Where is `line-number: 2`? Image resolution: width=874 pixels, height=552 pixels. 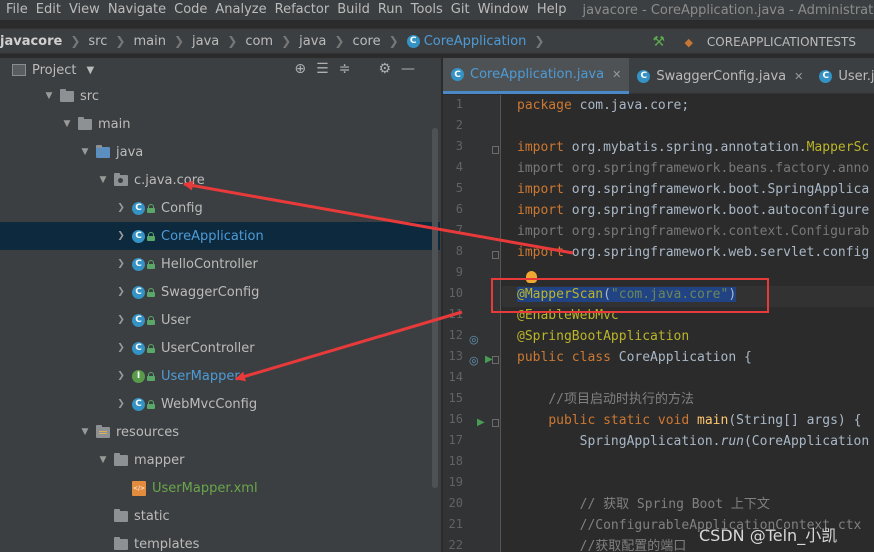 line-number: 2 is located at coordinates (459, 125).